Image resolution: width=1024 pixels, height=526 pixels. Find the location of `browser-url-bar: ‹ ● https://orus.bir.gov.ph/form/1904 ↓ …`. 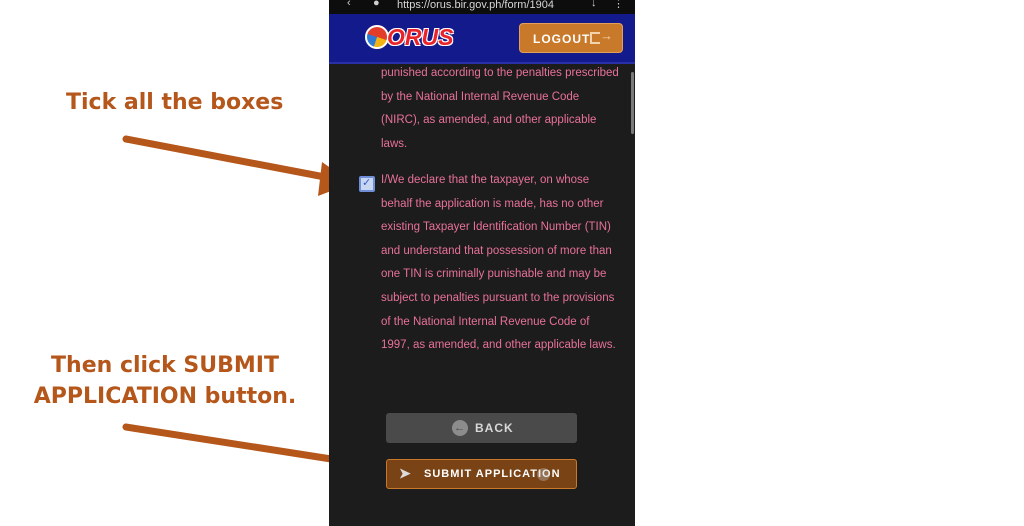

browser-url-bar: ‹ ● https://orus.bir.gov.ph/form/1904 ↓ … is located at coordinates (482, 7).